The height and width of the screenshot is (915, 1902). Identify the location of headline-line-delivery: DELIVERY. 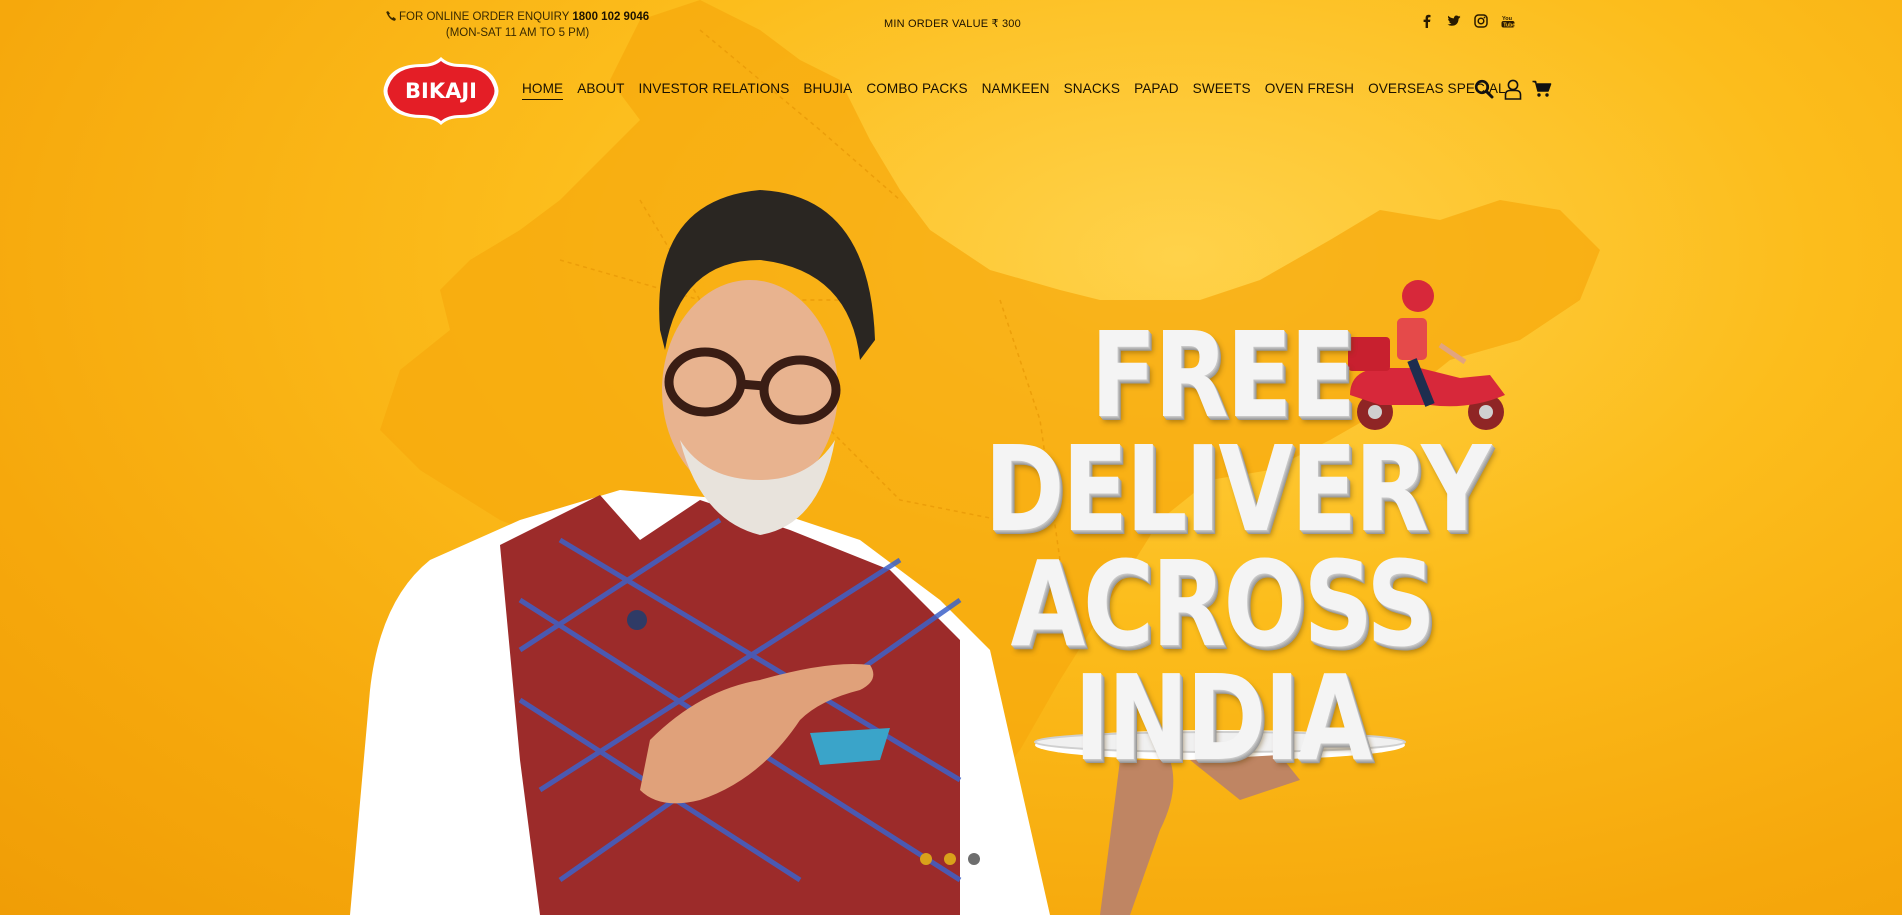
(1237, 489).